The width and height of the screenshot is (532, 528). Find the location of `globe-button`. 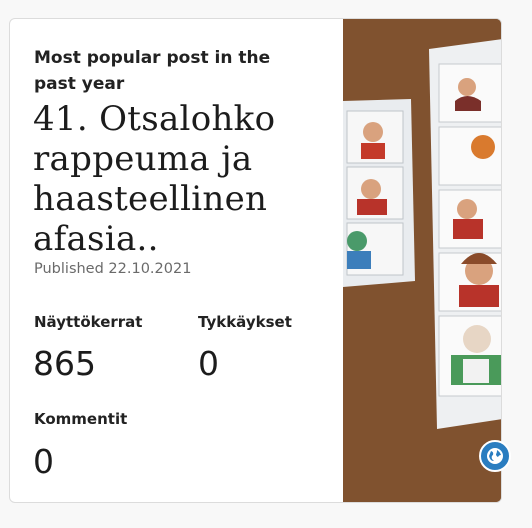

globe-button is located at coordinates (495, 456).